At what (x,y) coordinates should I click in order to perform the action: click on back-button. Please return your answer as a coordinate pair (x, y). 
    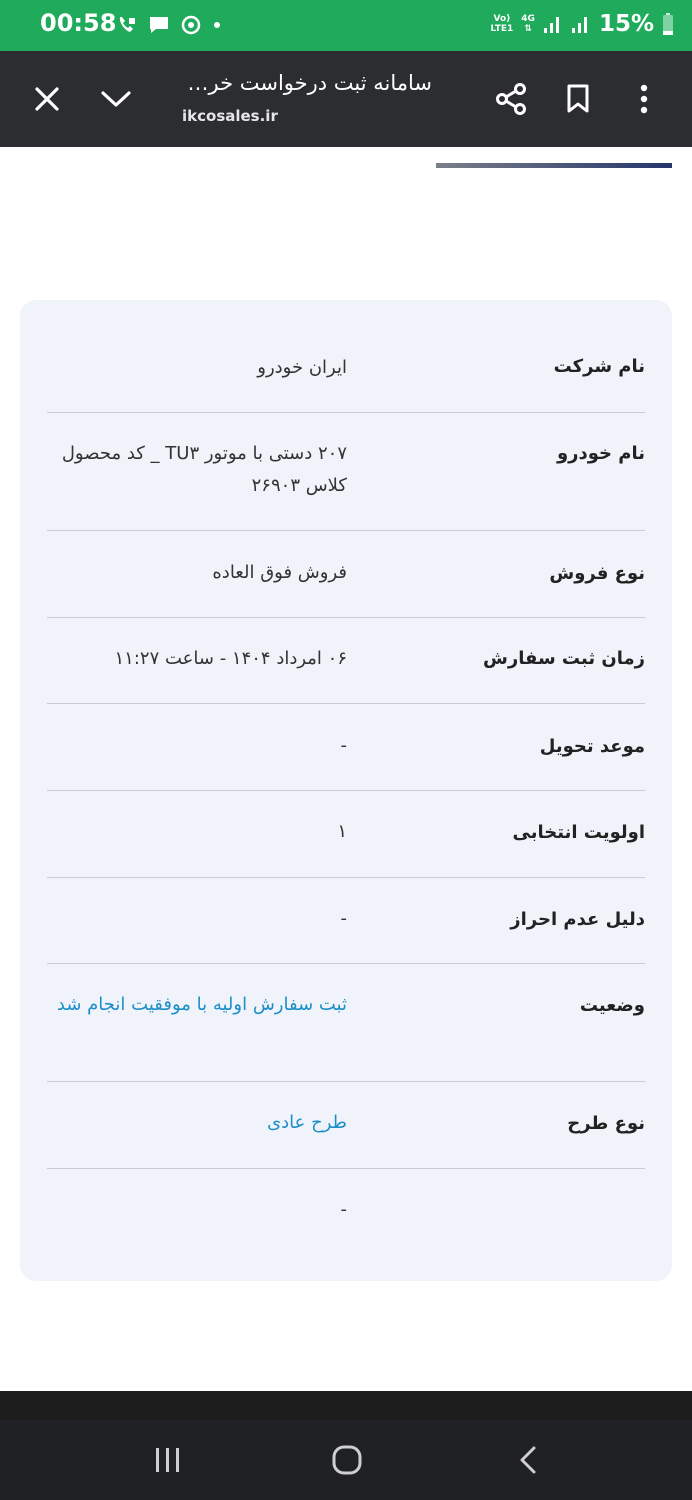
    Looking at the image, I should click on (528, 1460).